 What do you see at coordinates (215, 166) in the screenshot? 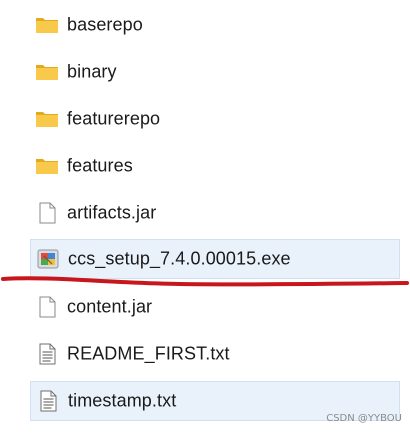
I see `file-row-features: features` at bounding box center [215, 166].